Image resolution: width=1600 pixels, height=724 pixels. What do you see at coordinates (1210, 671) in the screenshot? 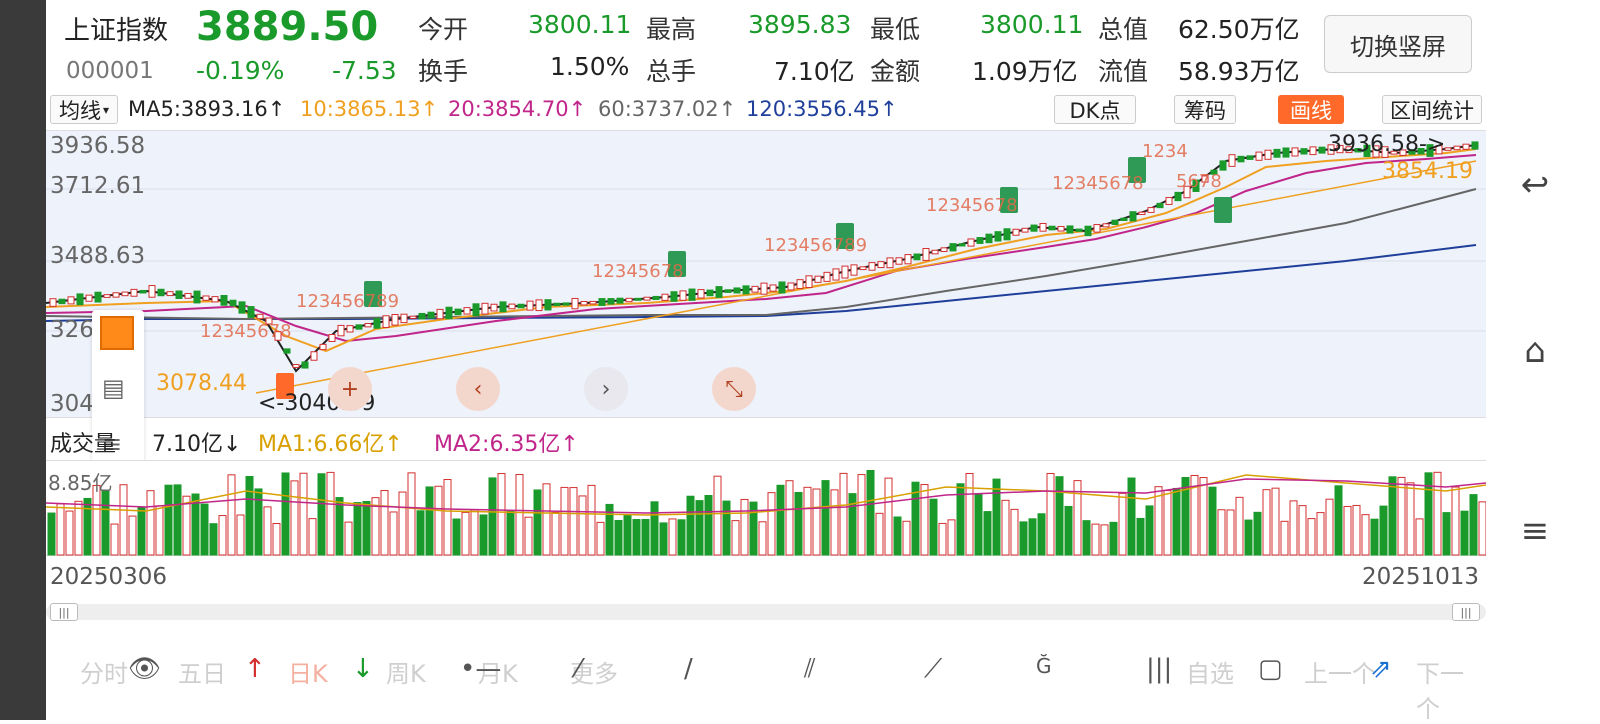
I see `add-watchlist-button: 自选` at bounding box center [1210, 671].